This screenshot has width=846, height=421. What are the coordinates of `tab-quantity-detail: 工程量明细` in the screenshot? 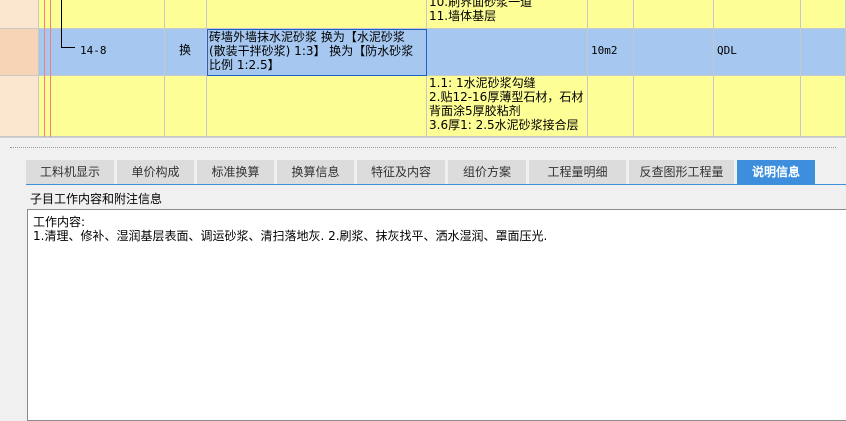 It's located at (577, 172).